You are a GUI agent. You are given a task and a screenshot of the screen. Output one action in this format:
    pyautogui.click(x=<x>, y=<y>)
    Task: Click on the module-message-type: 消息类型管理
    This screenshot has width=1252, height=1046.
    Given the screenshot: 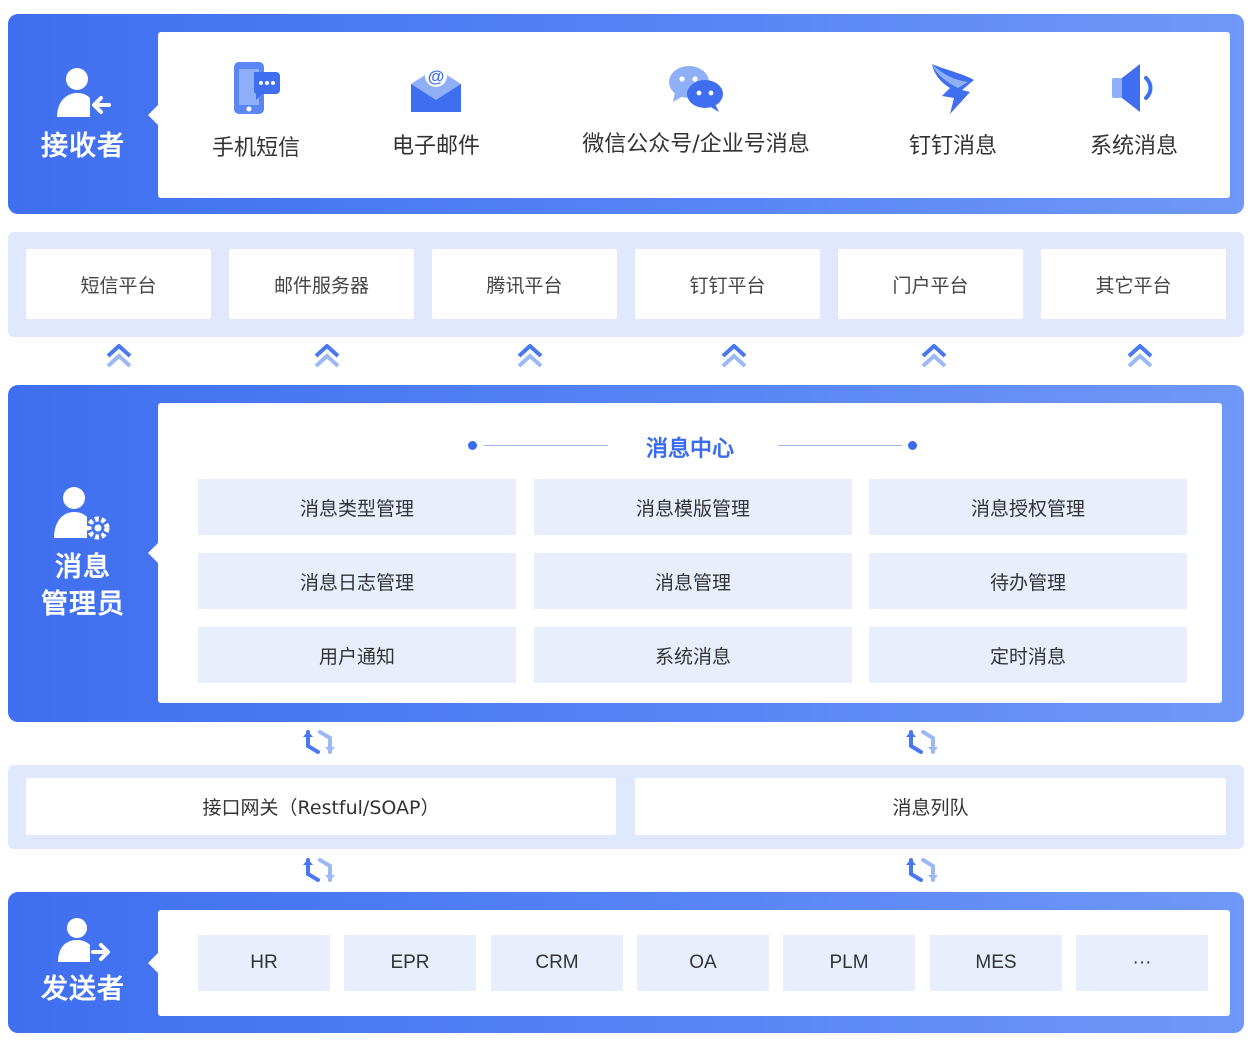 What is the action you would take?
    pyautogui.click(x=357, y=507)
    